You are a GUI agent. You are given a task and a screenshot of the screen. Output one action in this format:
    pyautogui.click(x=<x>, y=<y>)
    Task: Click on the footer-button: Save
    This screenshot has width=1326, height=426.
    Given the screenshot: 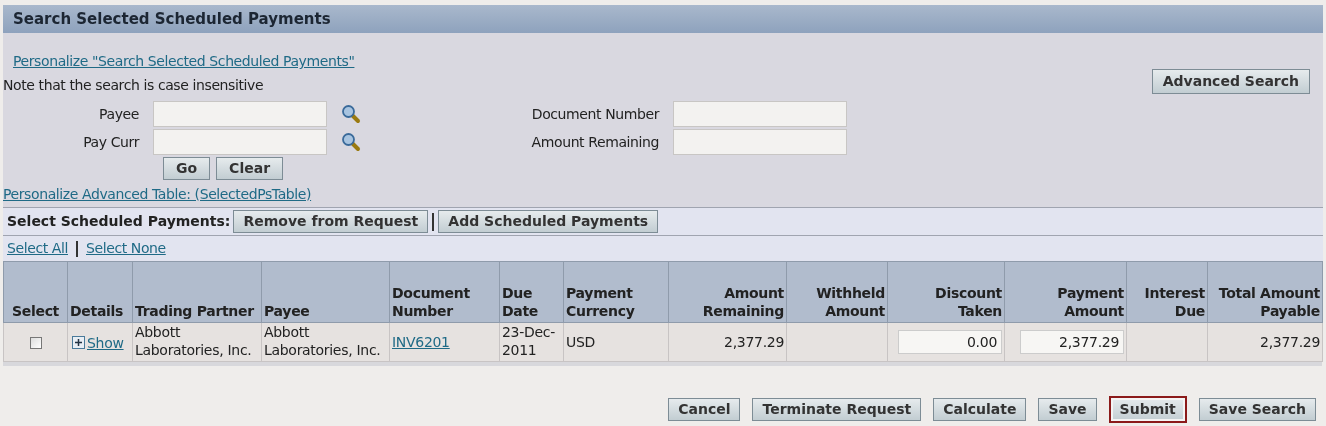 What is the action you would take?
    pyautogui.click(x=1067, y=409)
    